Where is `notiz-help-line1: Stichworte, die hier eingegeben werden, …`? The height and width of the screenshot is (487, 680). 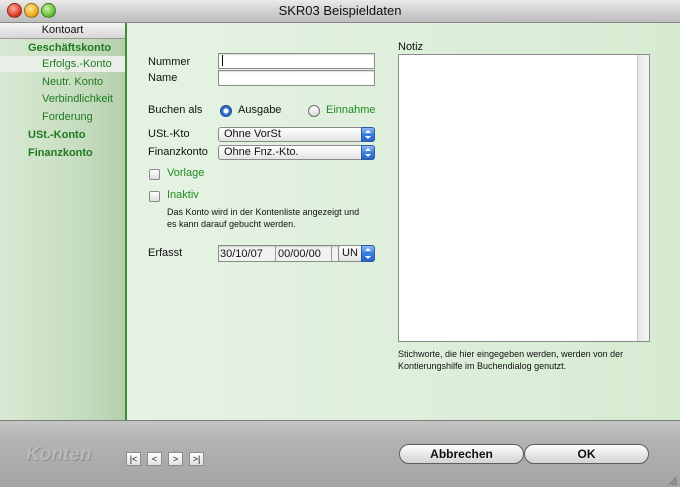
notiz-help-line1: Stichworte, die hier eingegeben werden, … is located at coordinates (511, 354).